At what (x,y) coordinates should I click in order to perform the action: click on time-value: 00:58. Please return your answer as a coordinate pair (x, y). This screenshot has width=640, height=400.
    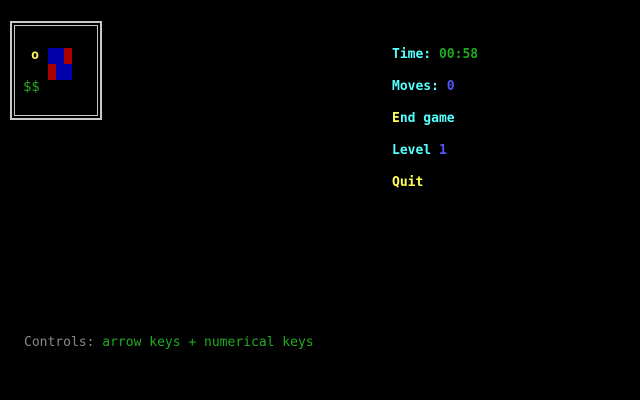
    Looking at the image, I should click on (458, 54).